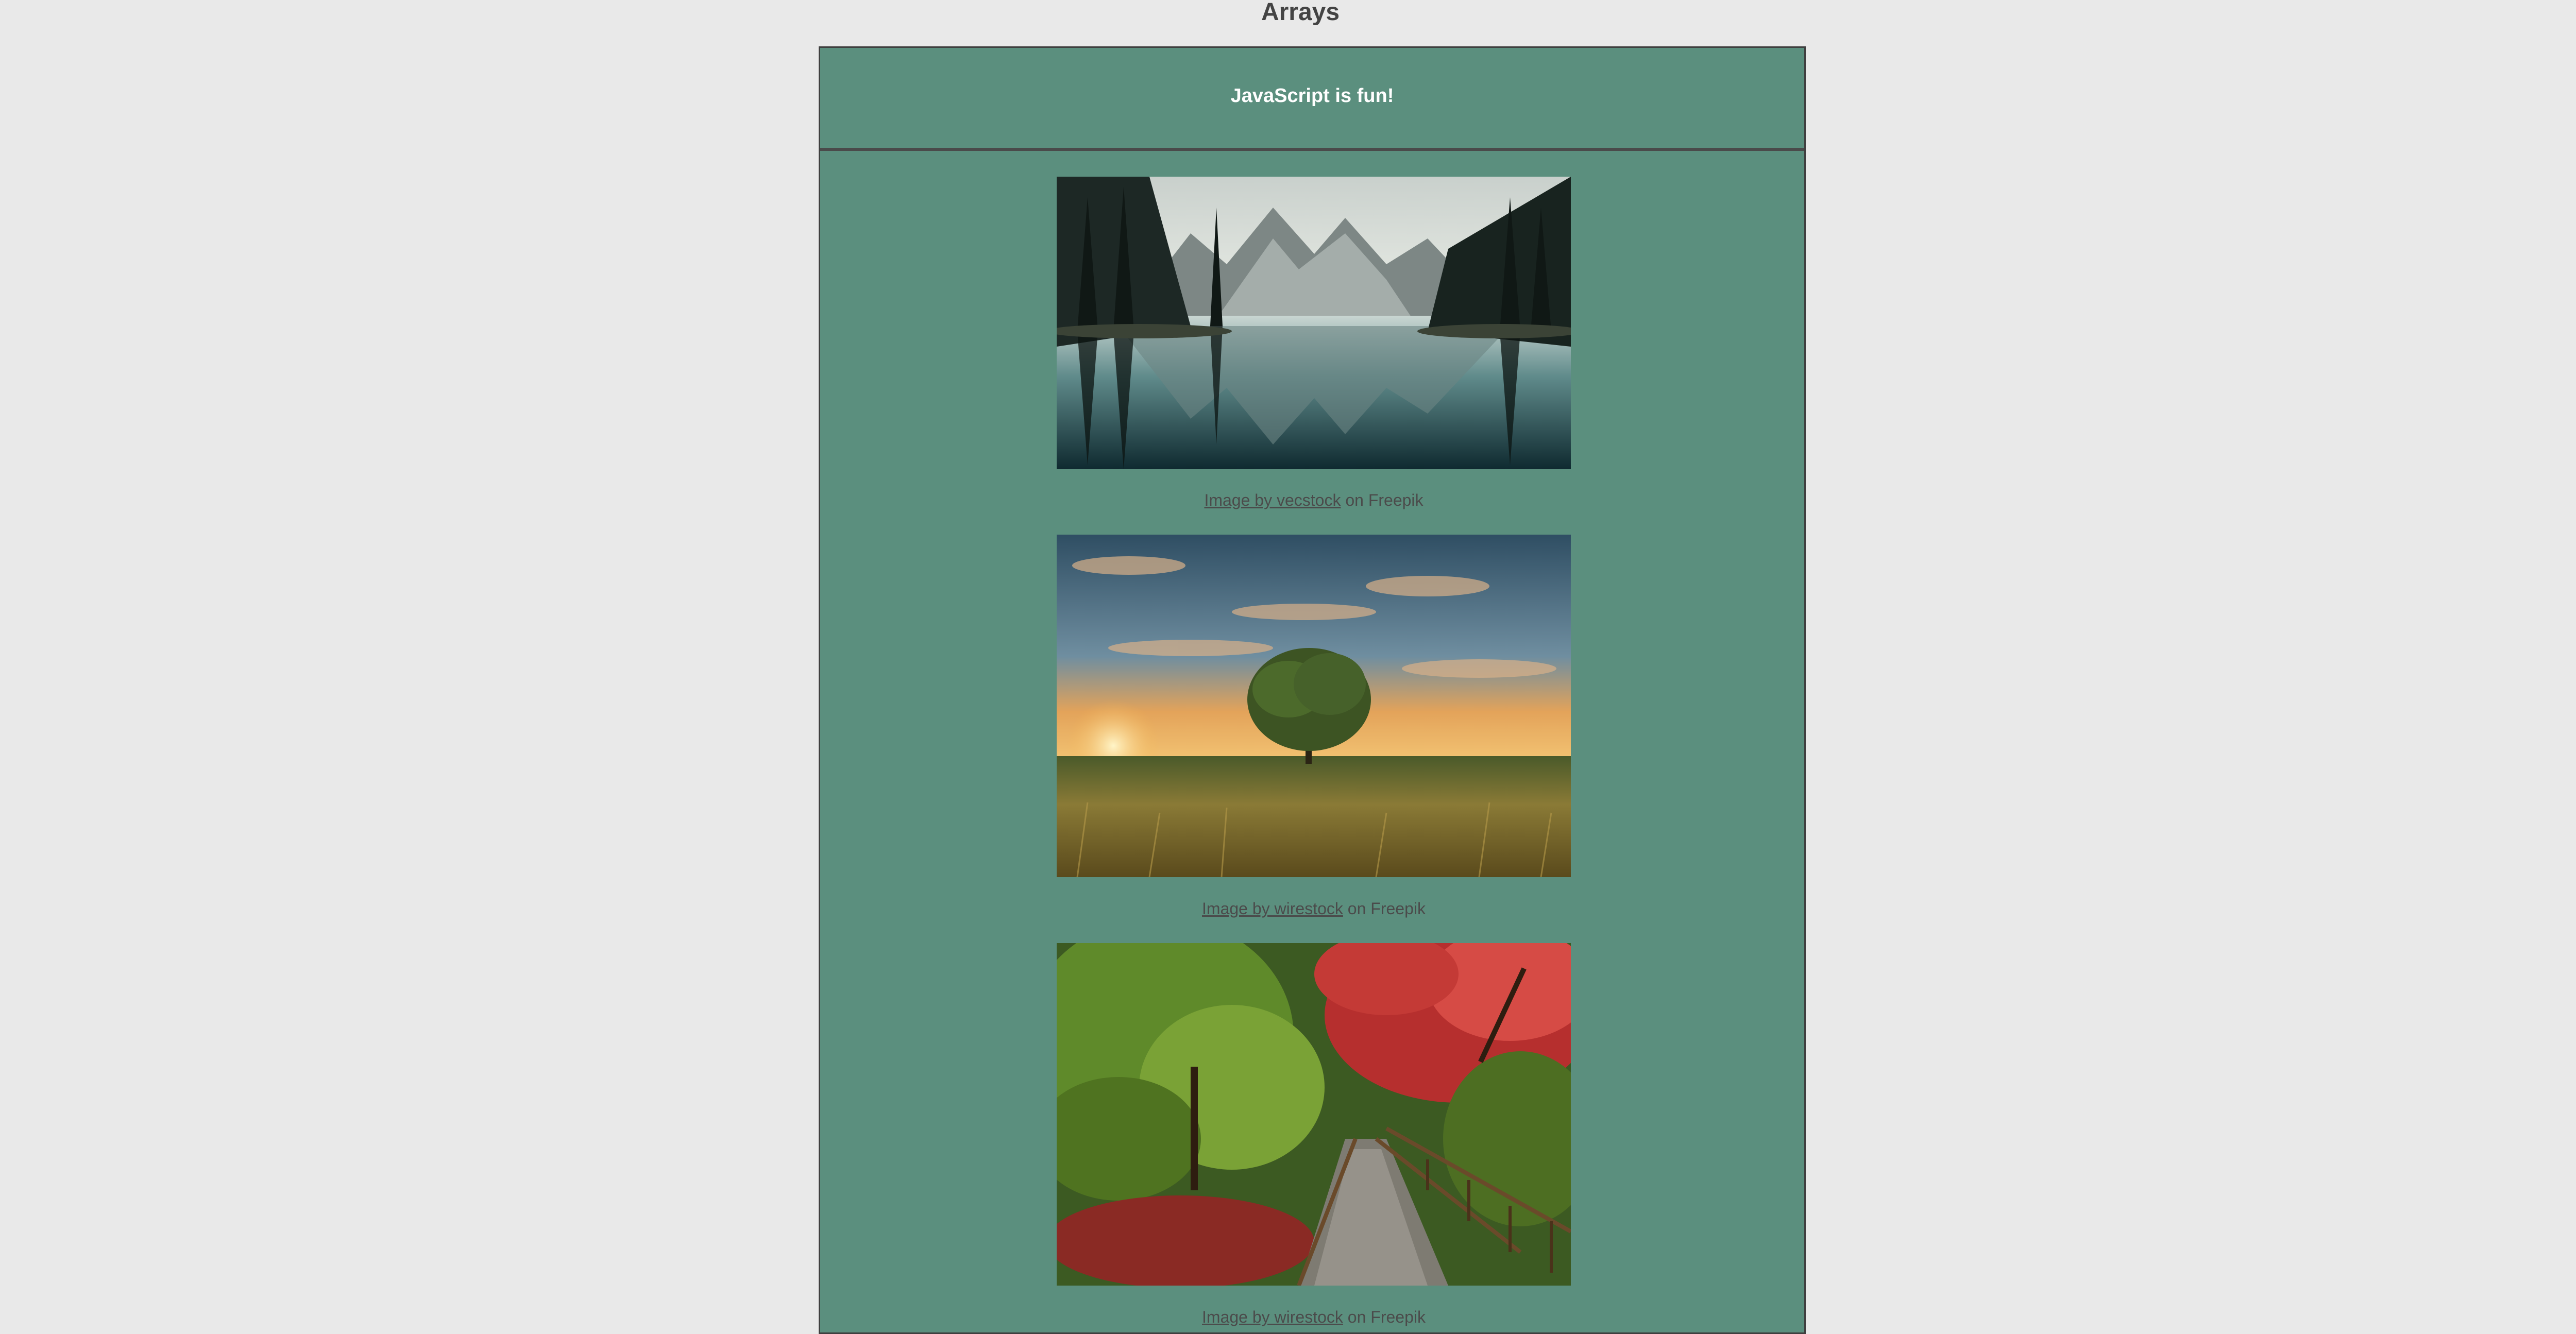 This screenshot has width=2576, height=1334. What do you see at coordinates (1312, 95) in the screenshot?
I see `banner-text: JavaScript is fun!` at bounding box center [1312, 95].